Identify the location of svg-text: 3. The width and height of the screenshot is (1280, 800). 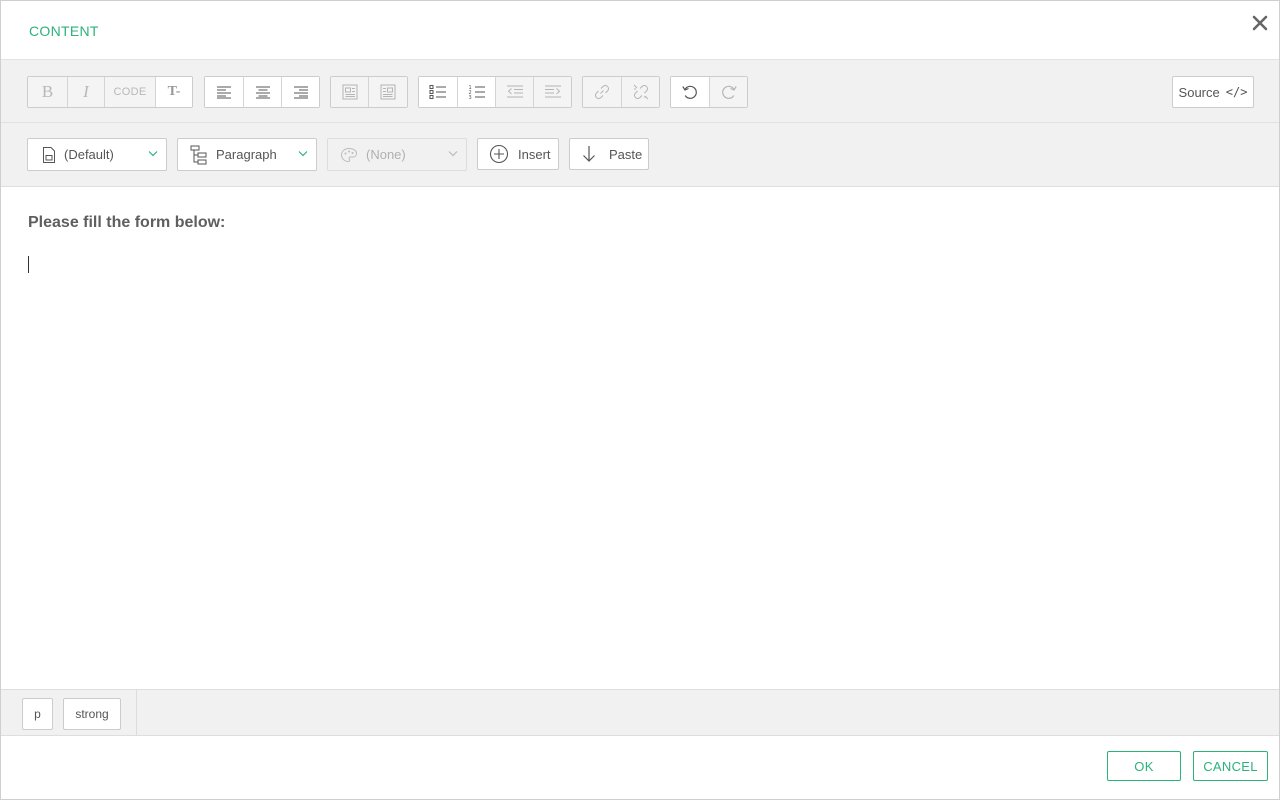
(469, 97).